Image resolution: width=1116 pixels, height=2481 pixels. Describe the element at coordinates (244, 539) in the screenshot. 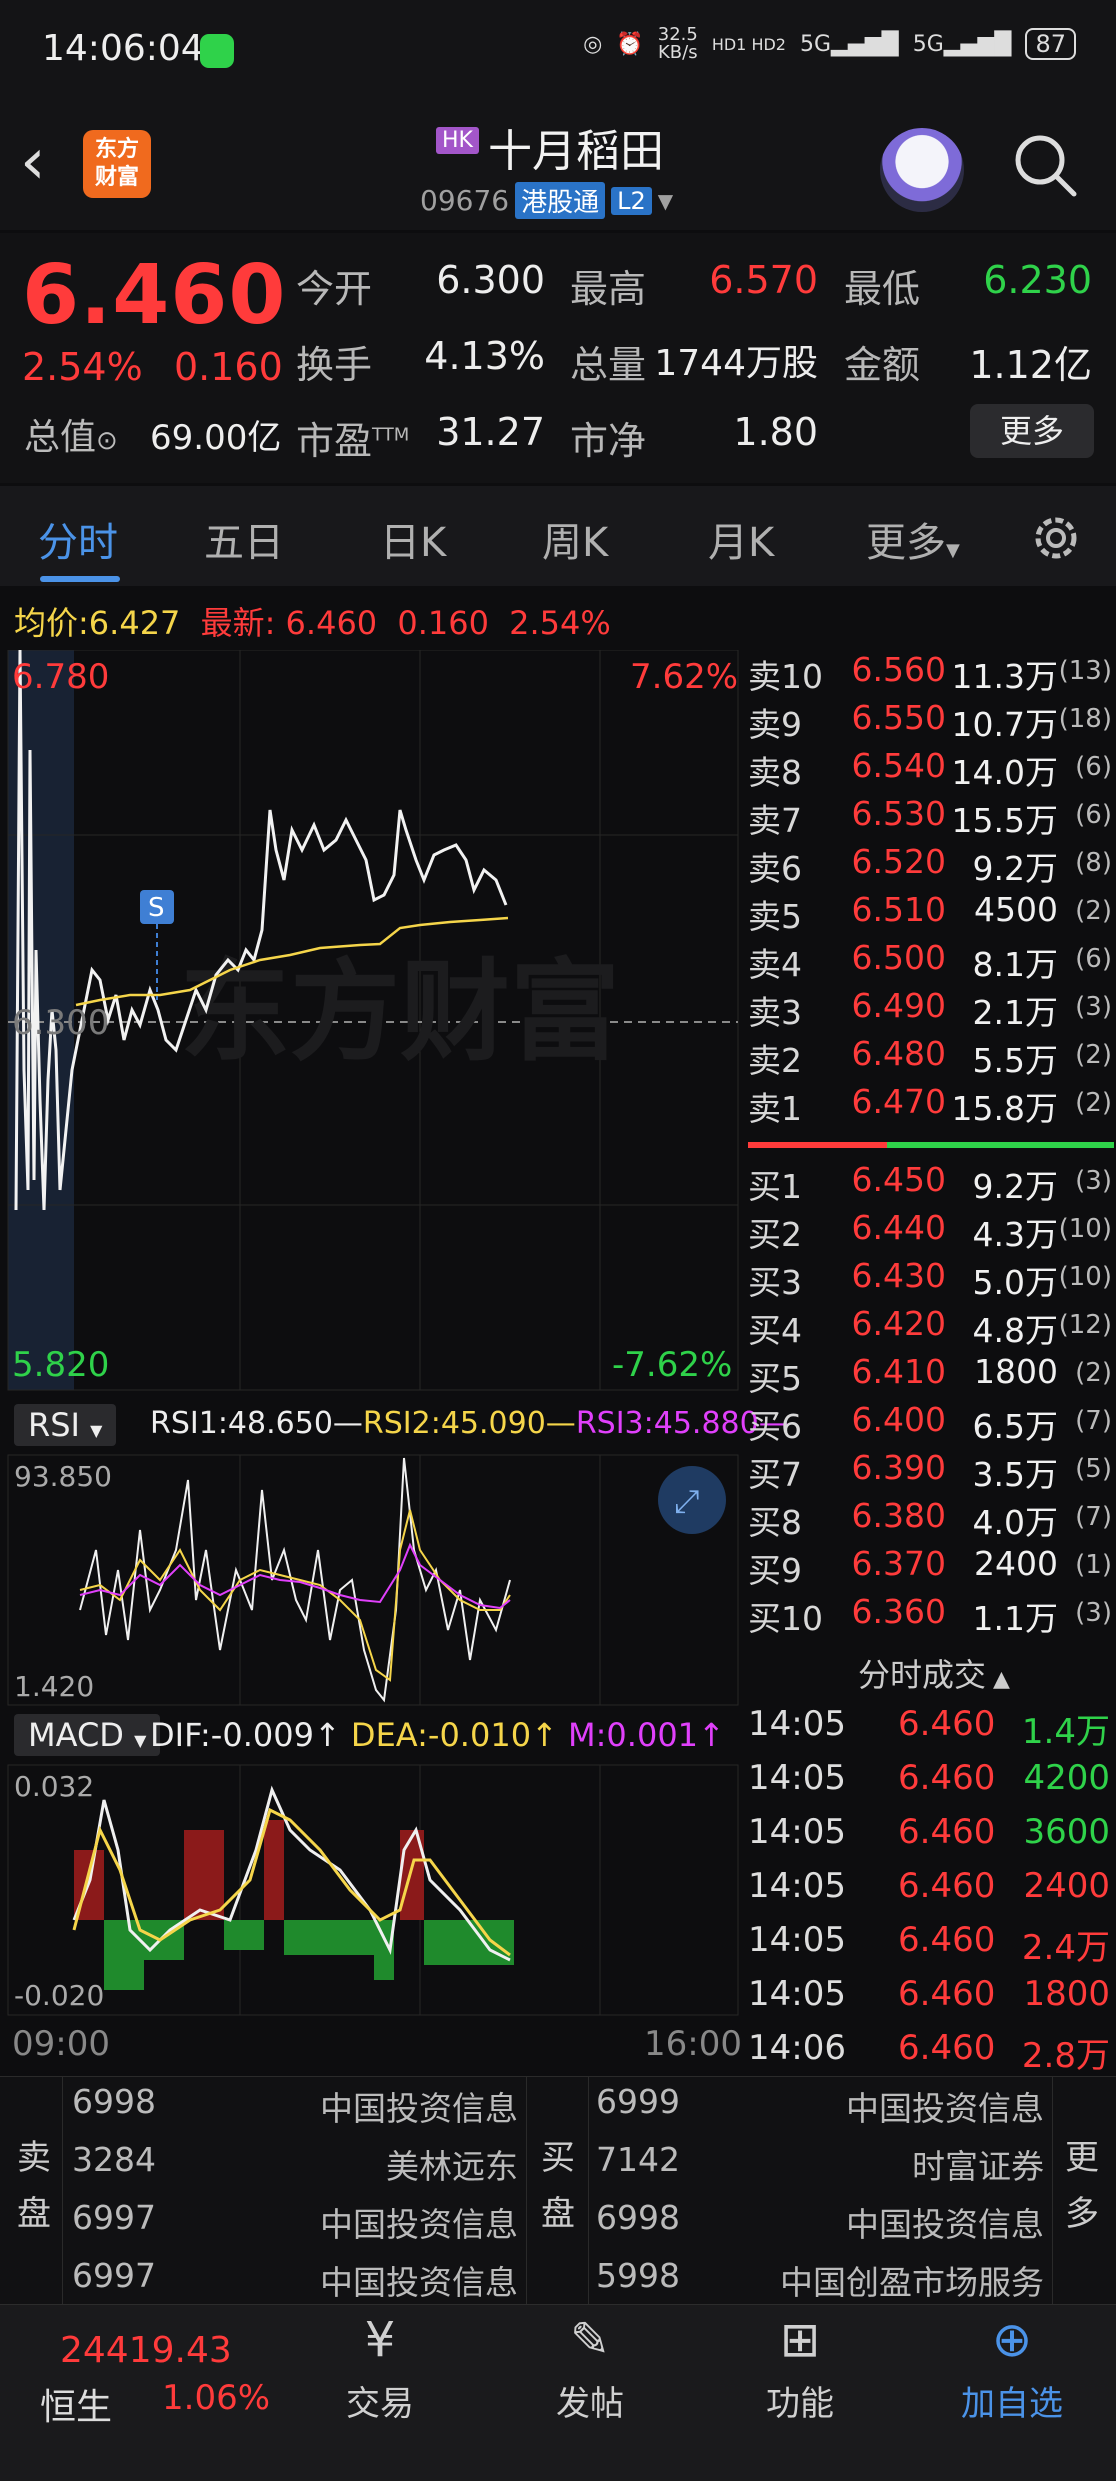

I see `tab-five-day: 五日` at that location.